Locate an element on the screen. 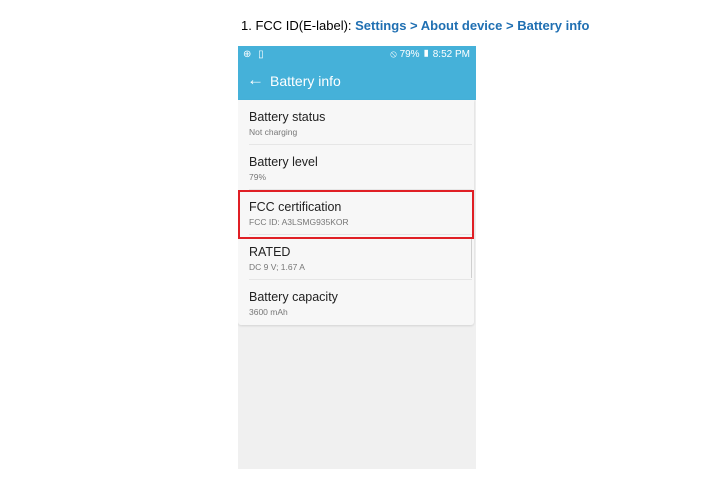 The width and height of the screenshot is (712, 492). item-title: RATED is located at coordinates (270, 252).